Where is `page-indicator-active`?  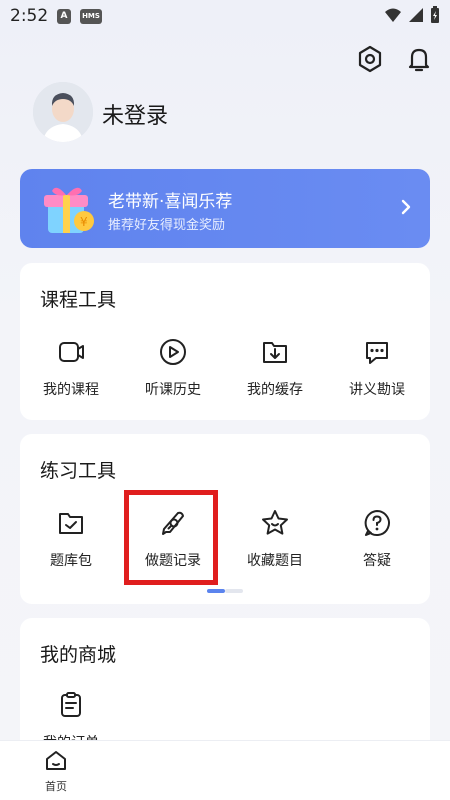 page-indicator-active is located at coordinates (216, 591).